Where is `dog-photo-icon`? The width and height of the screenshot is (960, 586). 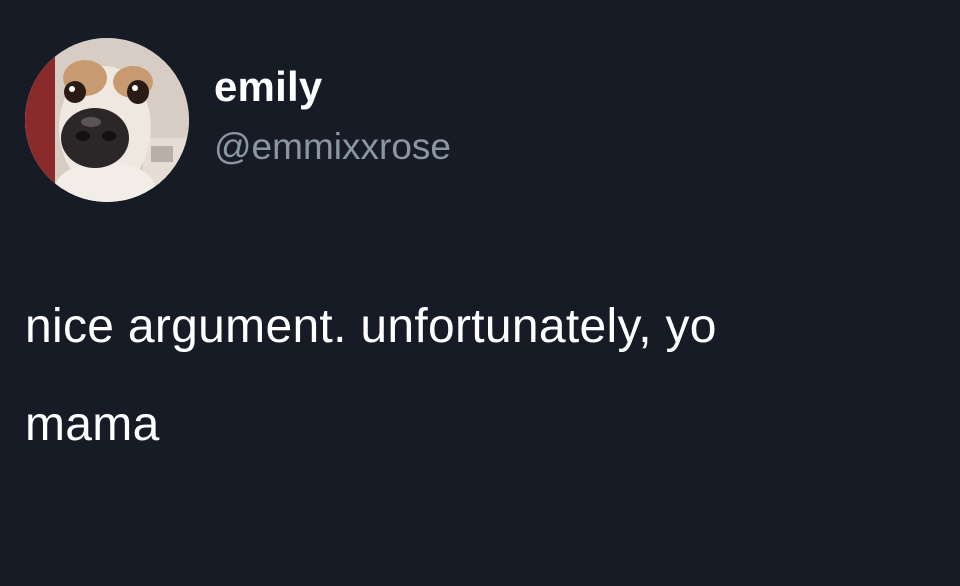
dog-photo-icon is located at coordinates (107, 120).